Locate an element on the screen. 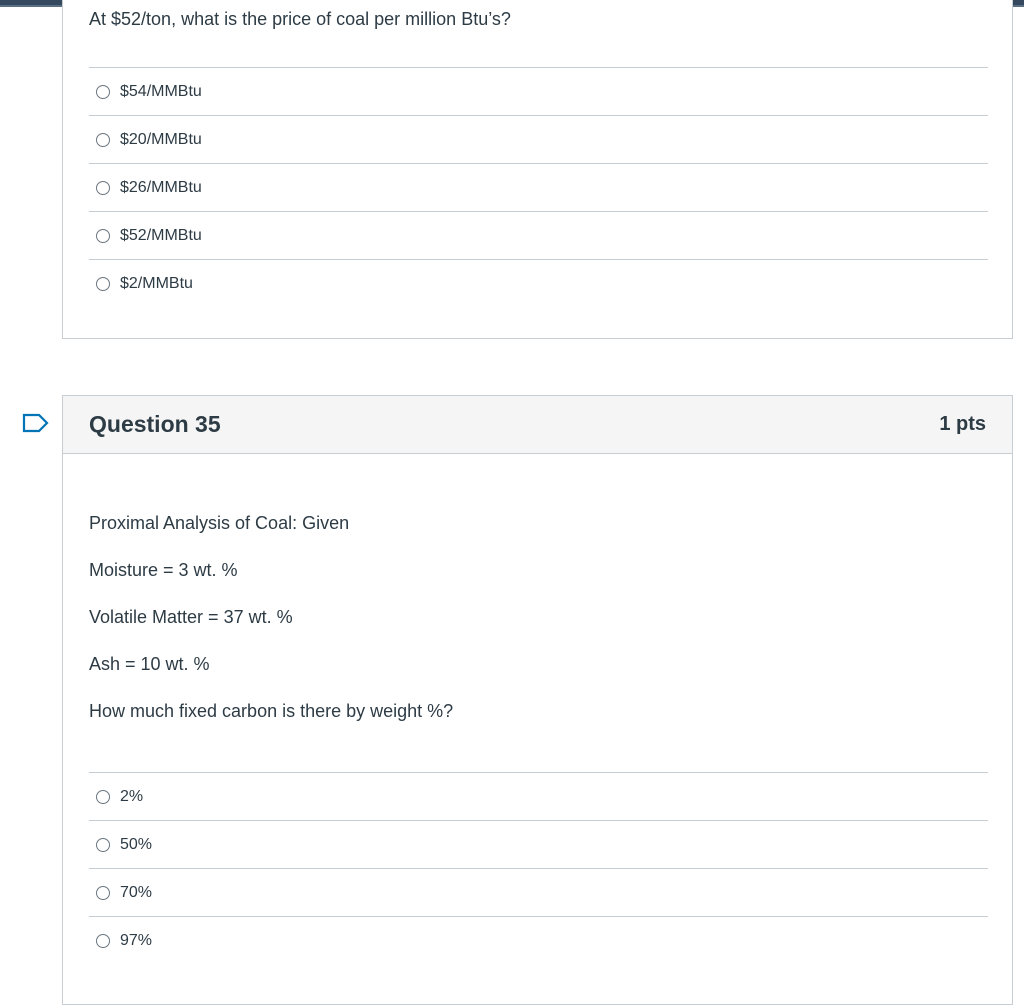 The height and width of the screenshot is (1005, 1024). flag-question-icon is located at coordinates (36, 423).